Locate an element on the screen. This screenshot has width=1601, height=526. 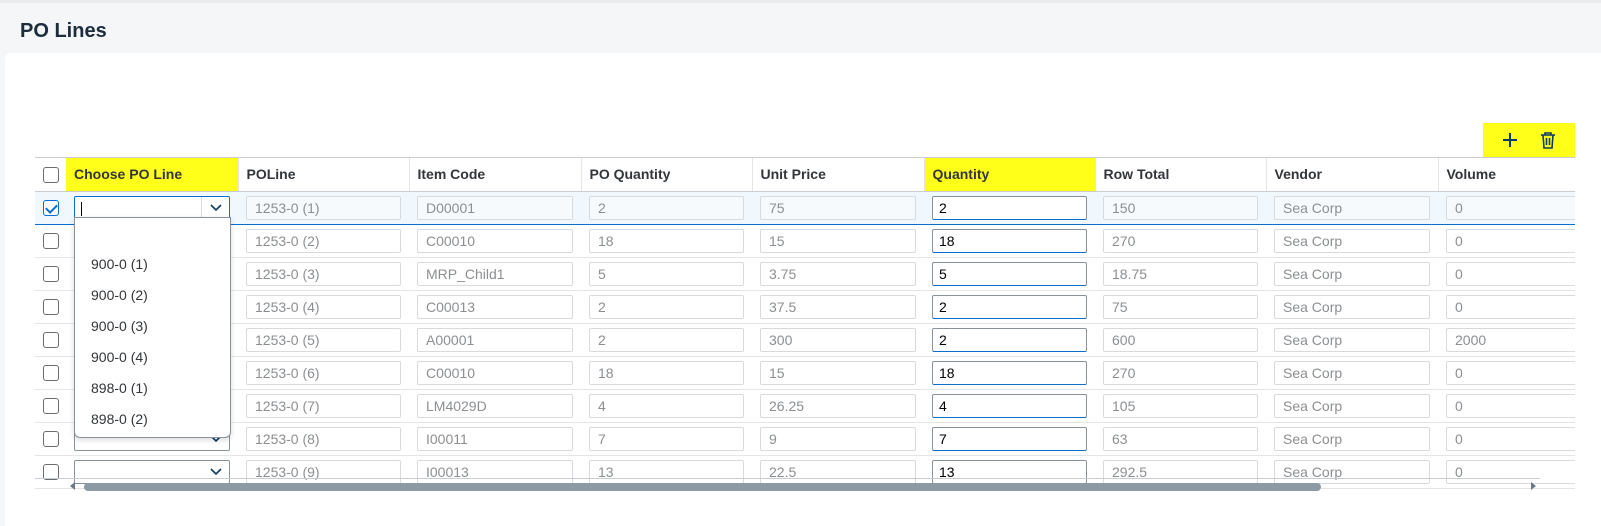
table-row: 1253-0 (2) C00010 18 15 18 270 Sea Corp 0 is located at coordinates (805, 241).